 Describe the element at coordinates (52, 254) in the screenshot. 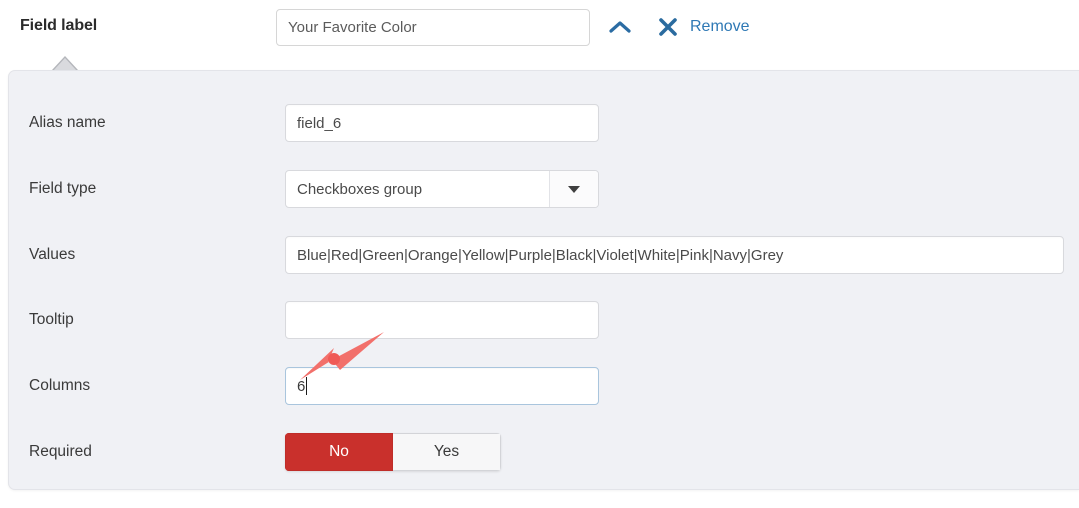

I see `label-values: Values` at that location.